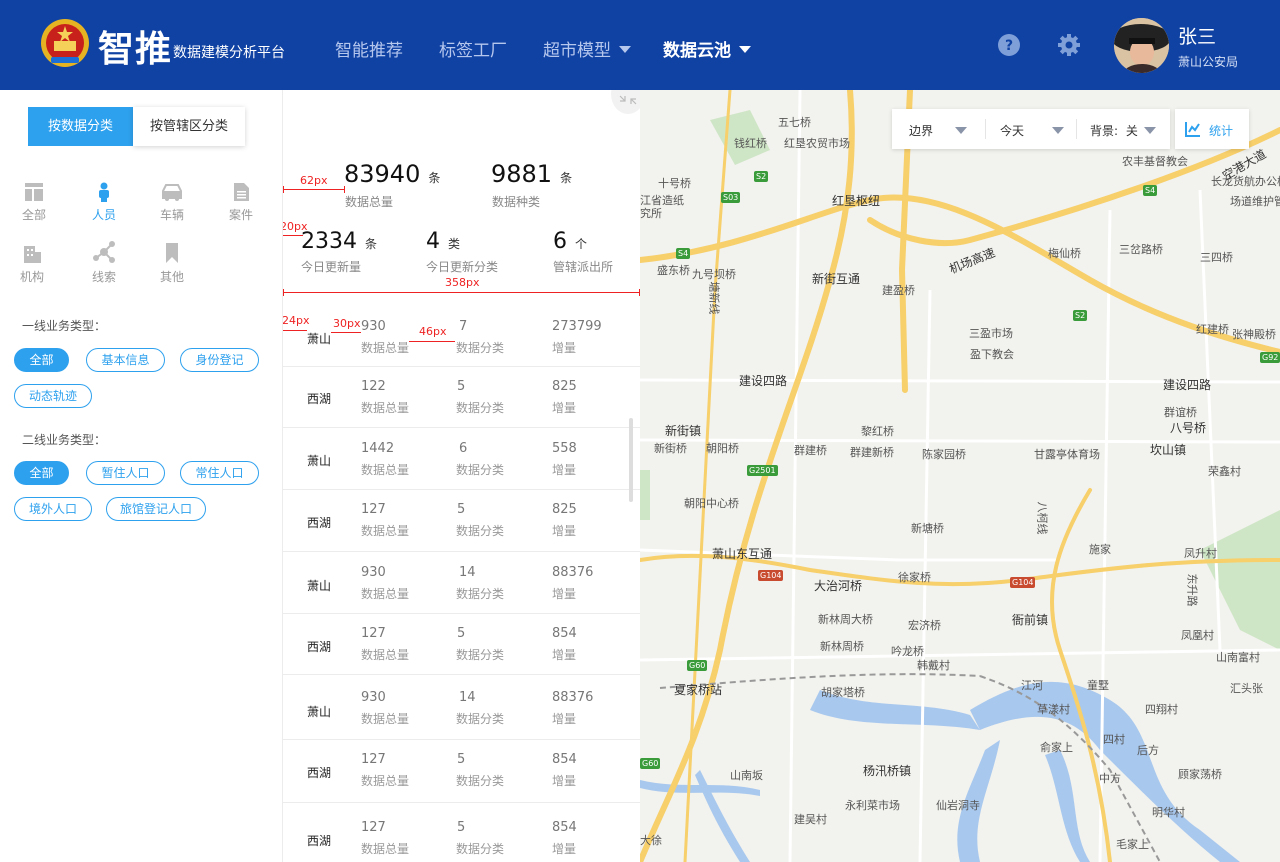 The height and width of the screenshot is (862, 1280). What do you see at coordinates (189, 126) in the screenshot?
I see `tab-by-jurisdiction: 按管辖区分类` at bounding box center [189, 126].